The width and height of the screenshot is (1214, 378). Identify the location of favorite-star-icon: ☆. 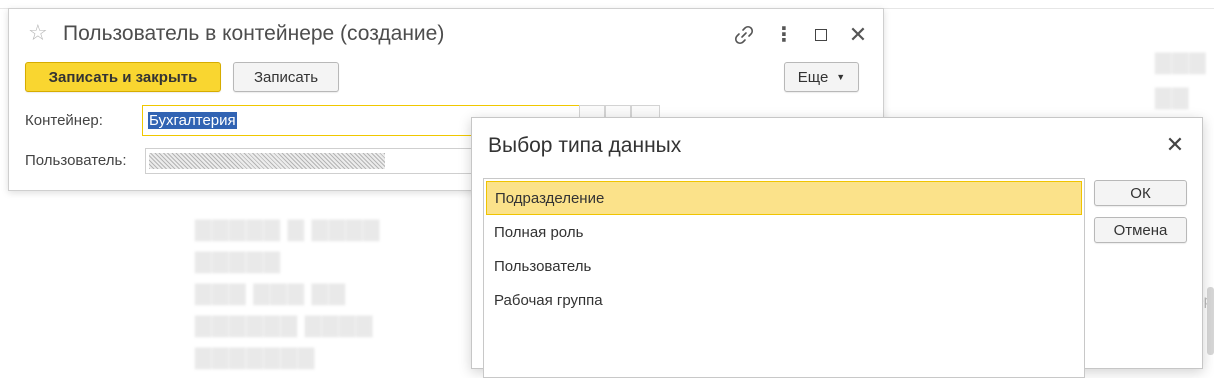
(38, 33).